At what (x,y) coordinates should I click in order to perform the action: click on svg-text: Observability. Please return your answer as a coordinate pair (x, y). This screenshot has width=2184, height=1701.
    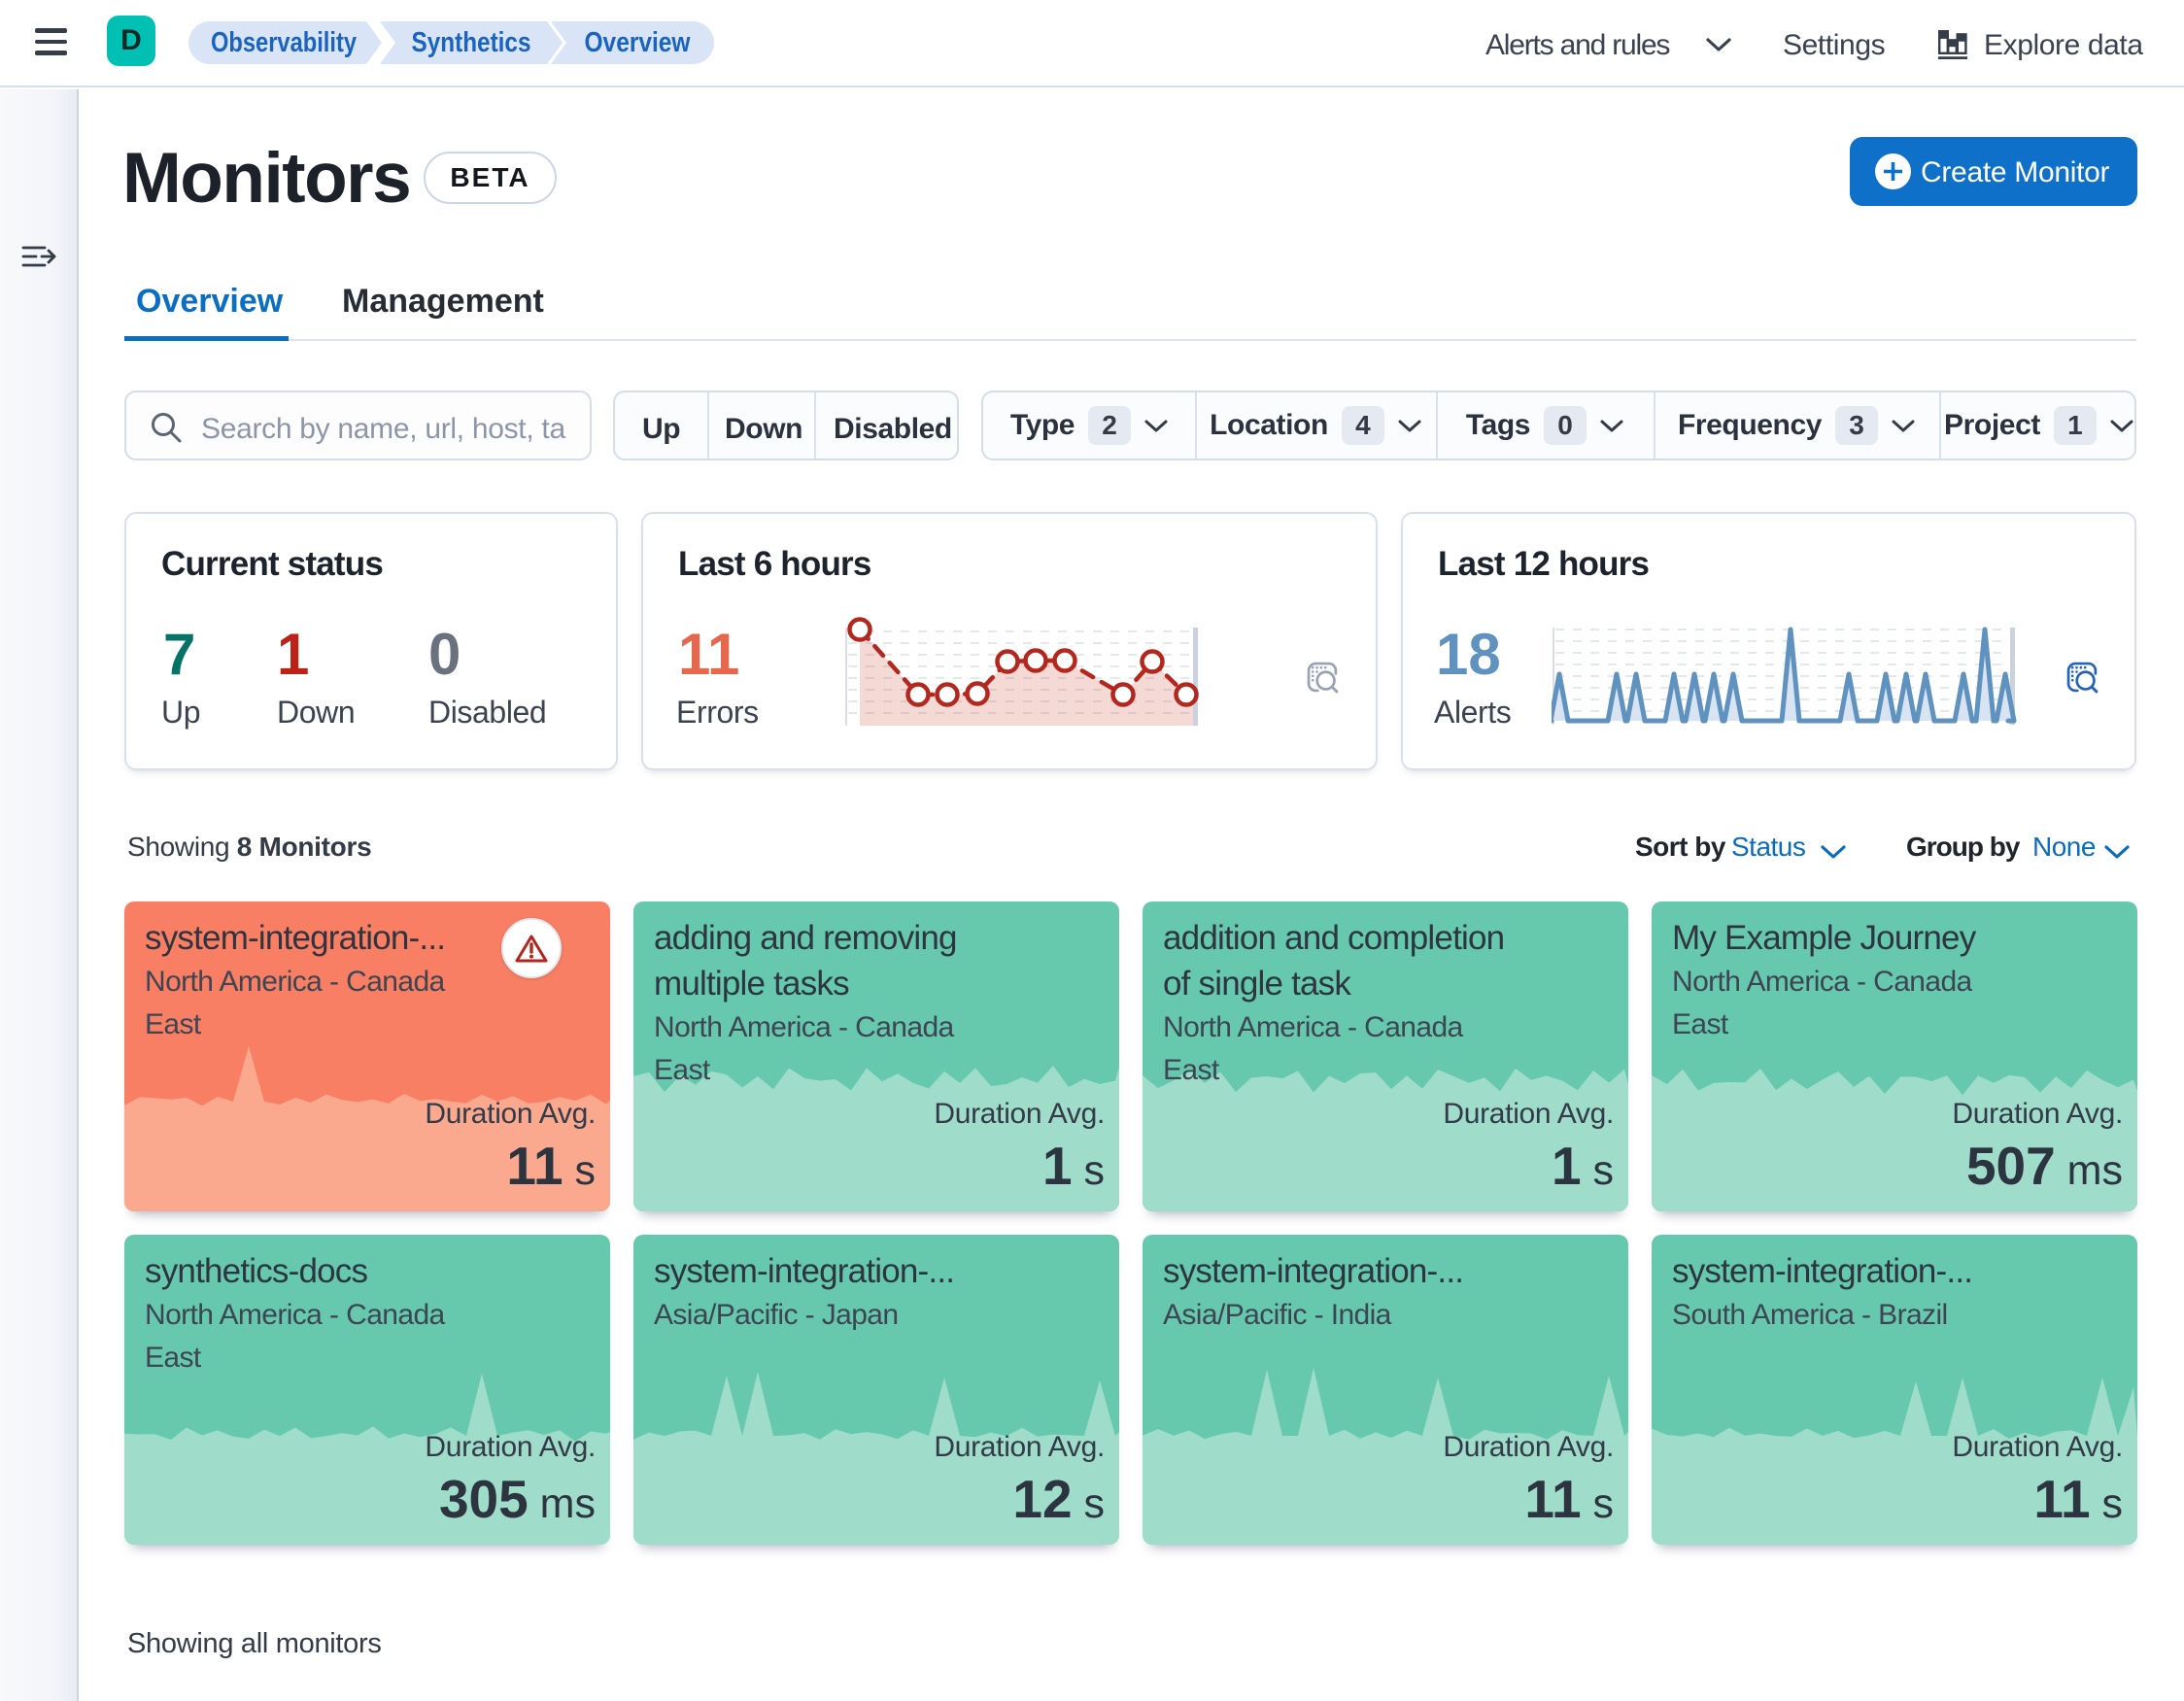
    Looking at the image, I should click on (284, 42).